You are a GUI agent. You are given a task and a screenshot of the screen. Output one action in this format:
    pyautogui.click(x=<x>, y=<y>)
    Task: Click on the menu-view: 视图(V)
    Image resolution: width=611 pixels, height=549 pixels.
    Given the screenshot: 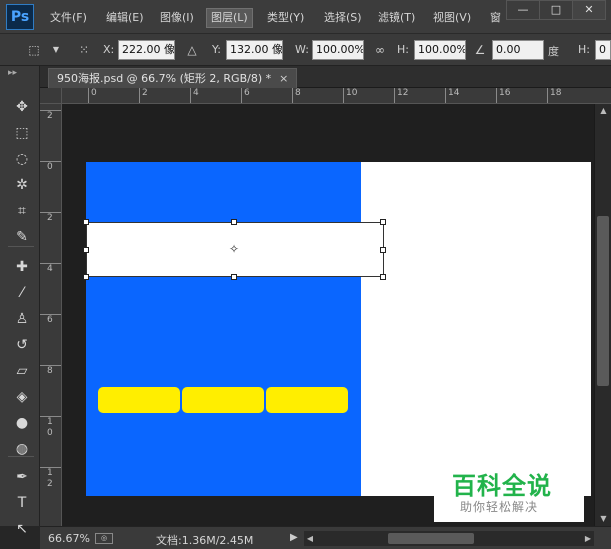 What is the action you would take?
    pyautogui.click(x=452, y=18)
    